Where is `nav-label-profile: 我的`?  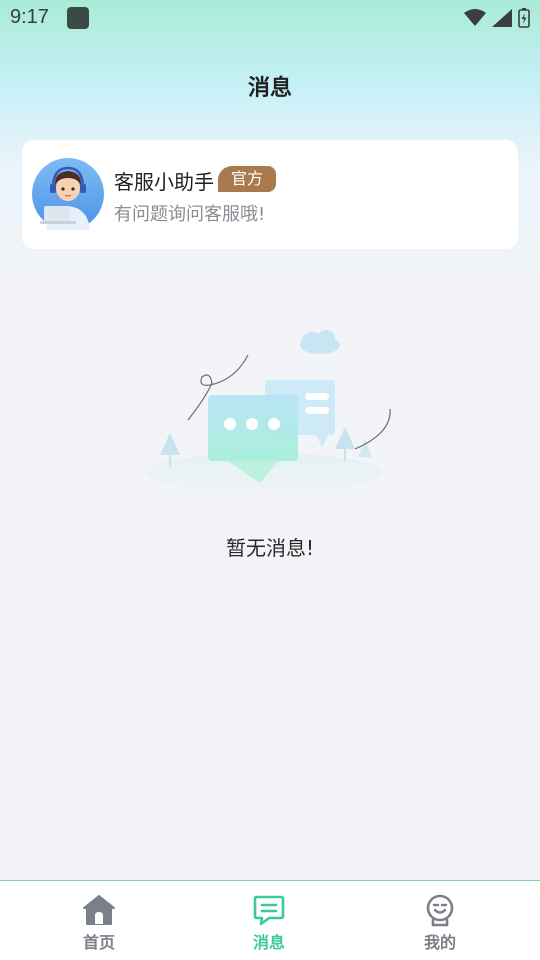
nav-label-profile: 我的 is located at coordinates (439, 942).